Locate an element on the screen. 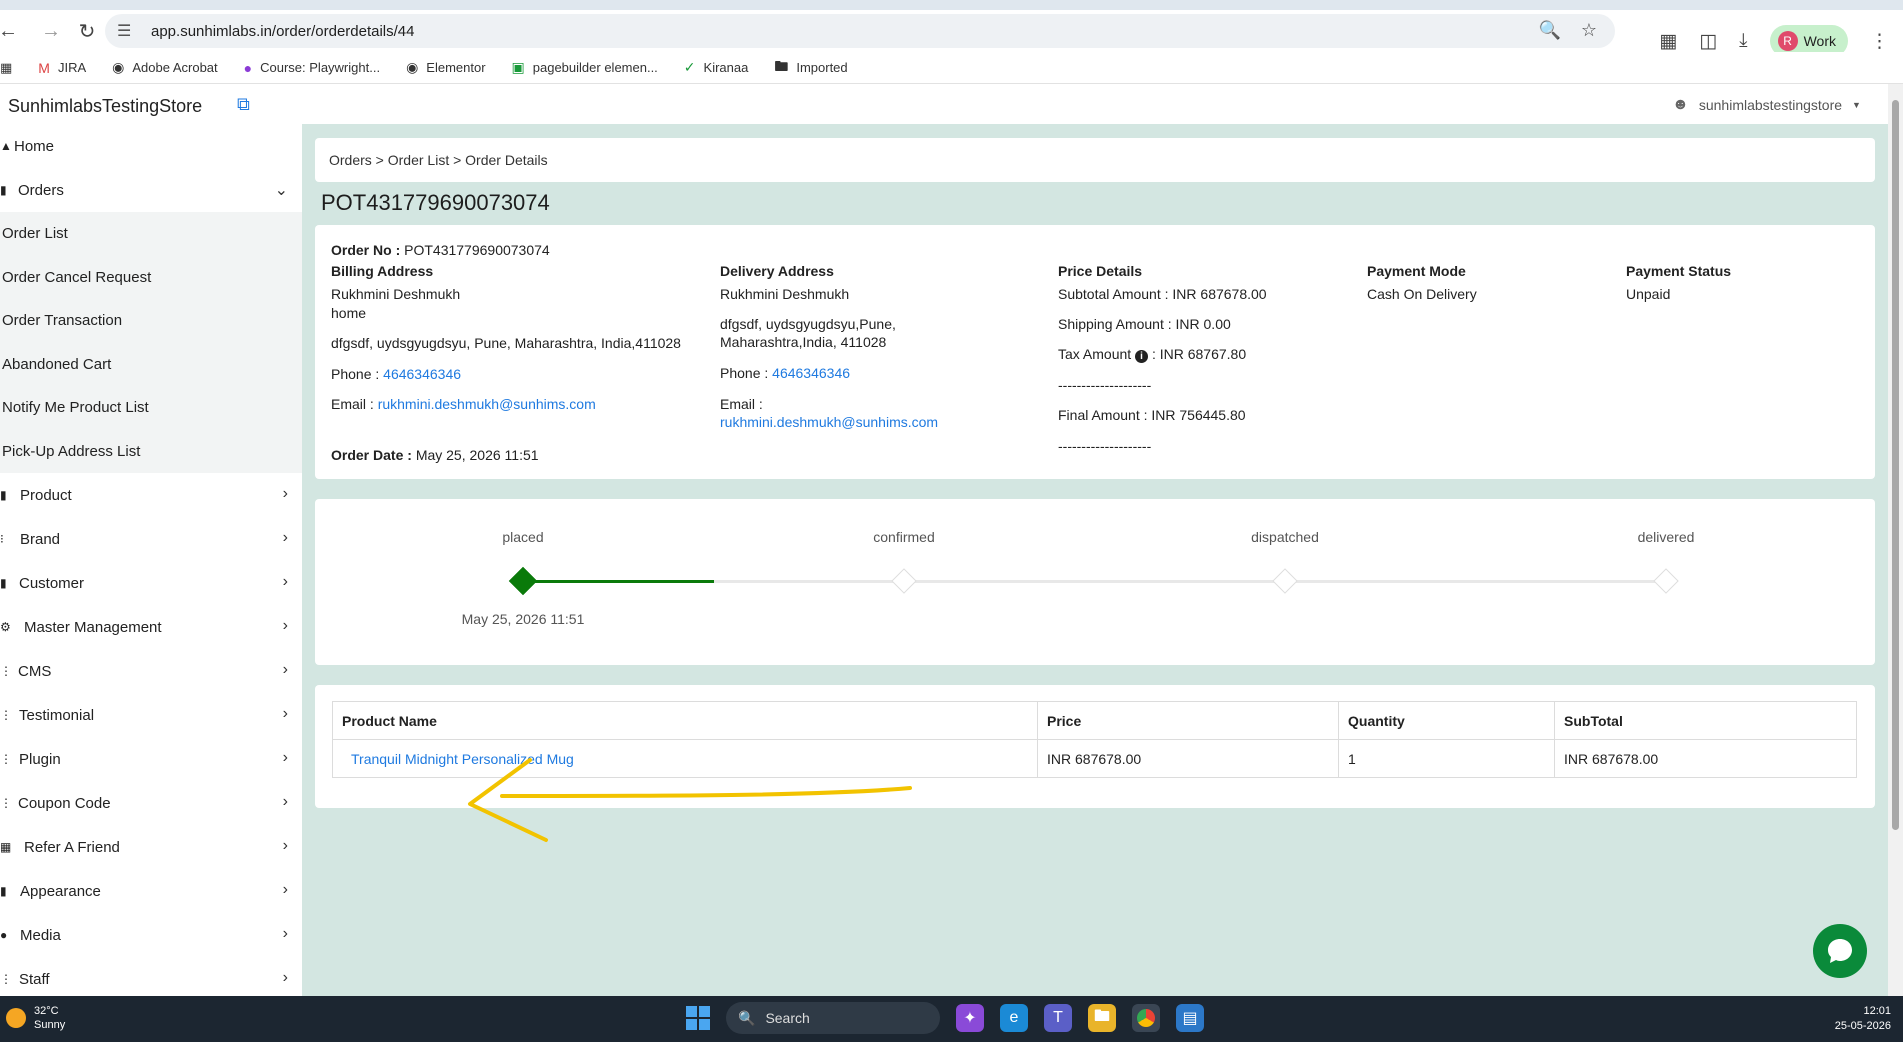 Image resolution: width=1903 pixels, height=1042 pixels. home-icon: ▲ is located at coordinates (6, 146).